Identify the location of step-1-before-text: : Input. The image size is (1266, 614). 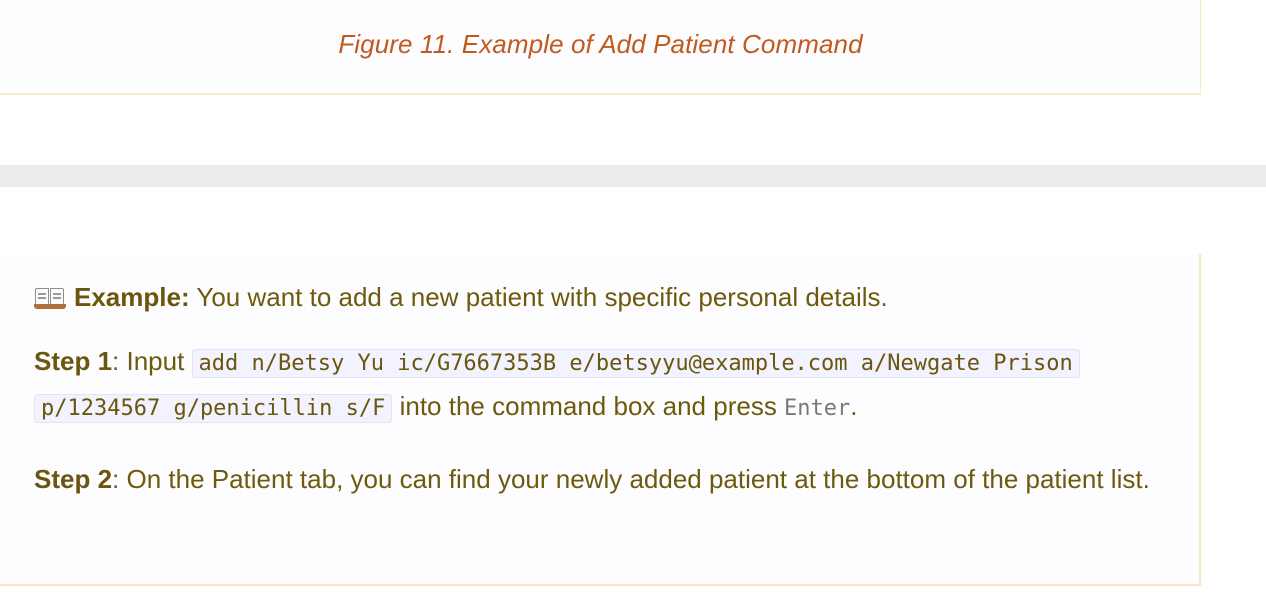
(152, 361).